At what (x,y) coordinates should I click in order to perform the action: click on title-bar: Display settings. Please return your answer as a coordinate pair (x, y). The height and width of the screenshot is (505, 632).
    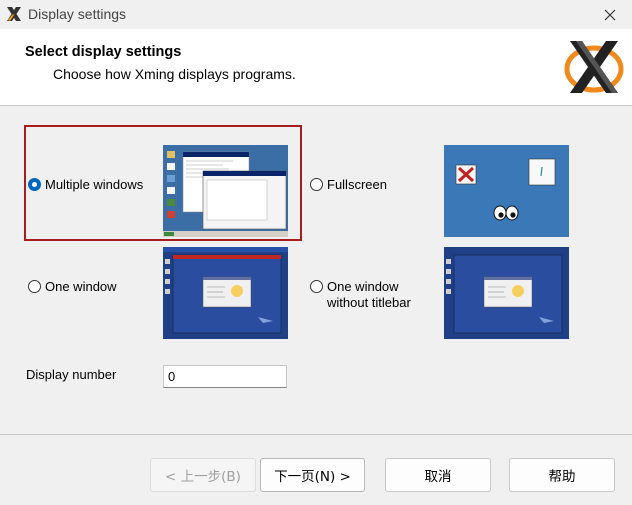
    Looking at the image, I should click on (316, 14).